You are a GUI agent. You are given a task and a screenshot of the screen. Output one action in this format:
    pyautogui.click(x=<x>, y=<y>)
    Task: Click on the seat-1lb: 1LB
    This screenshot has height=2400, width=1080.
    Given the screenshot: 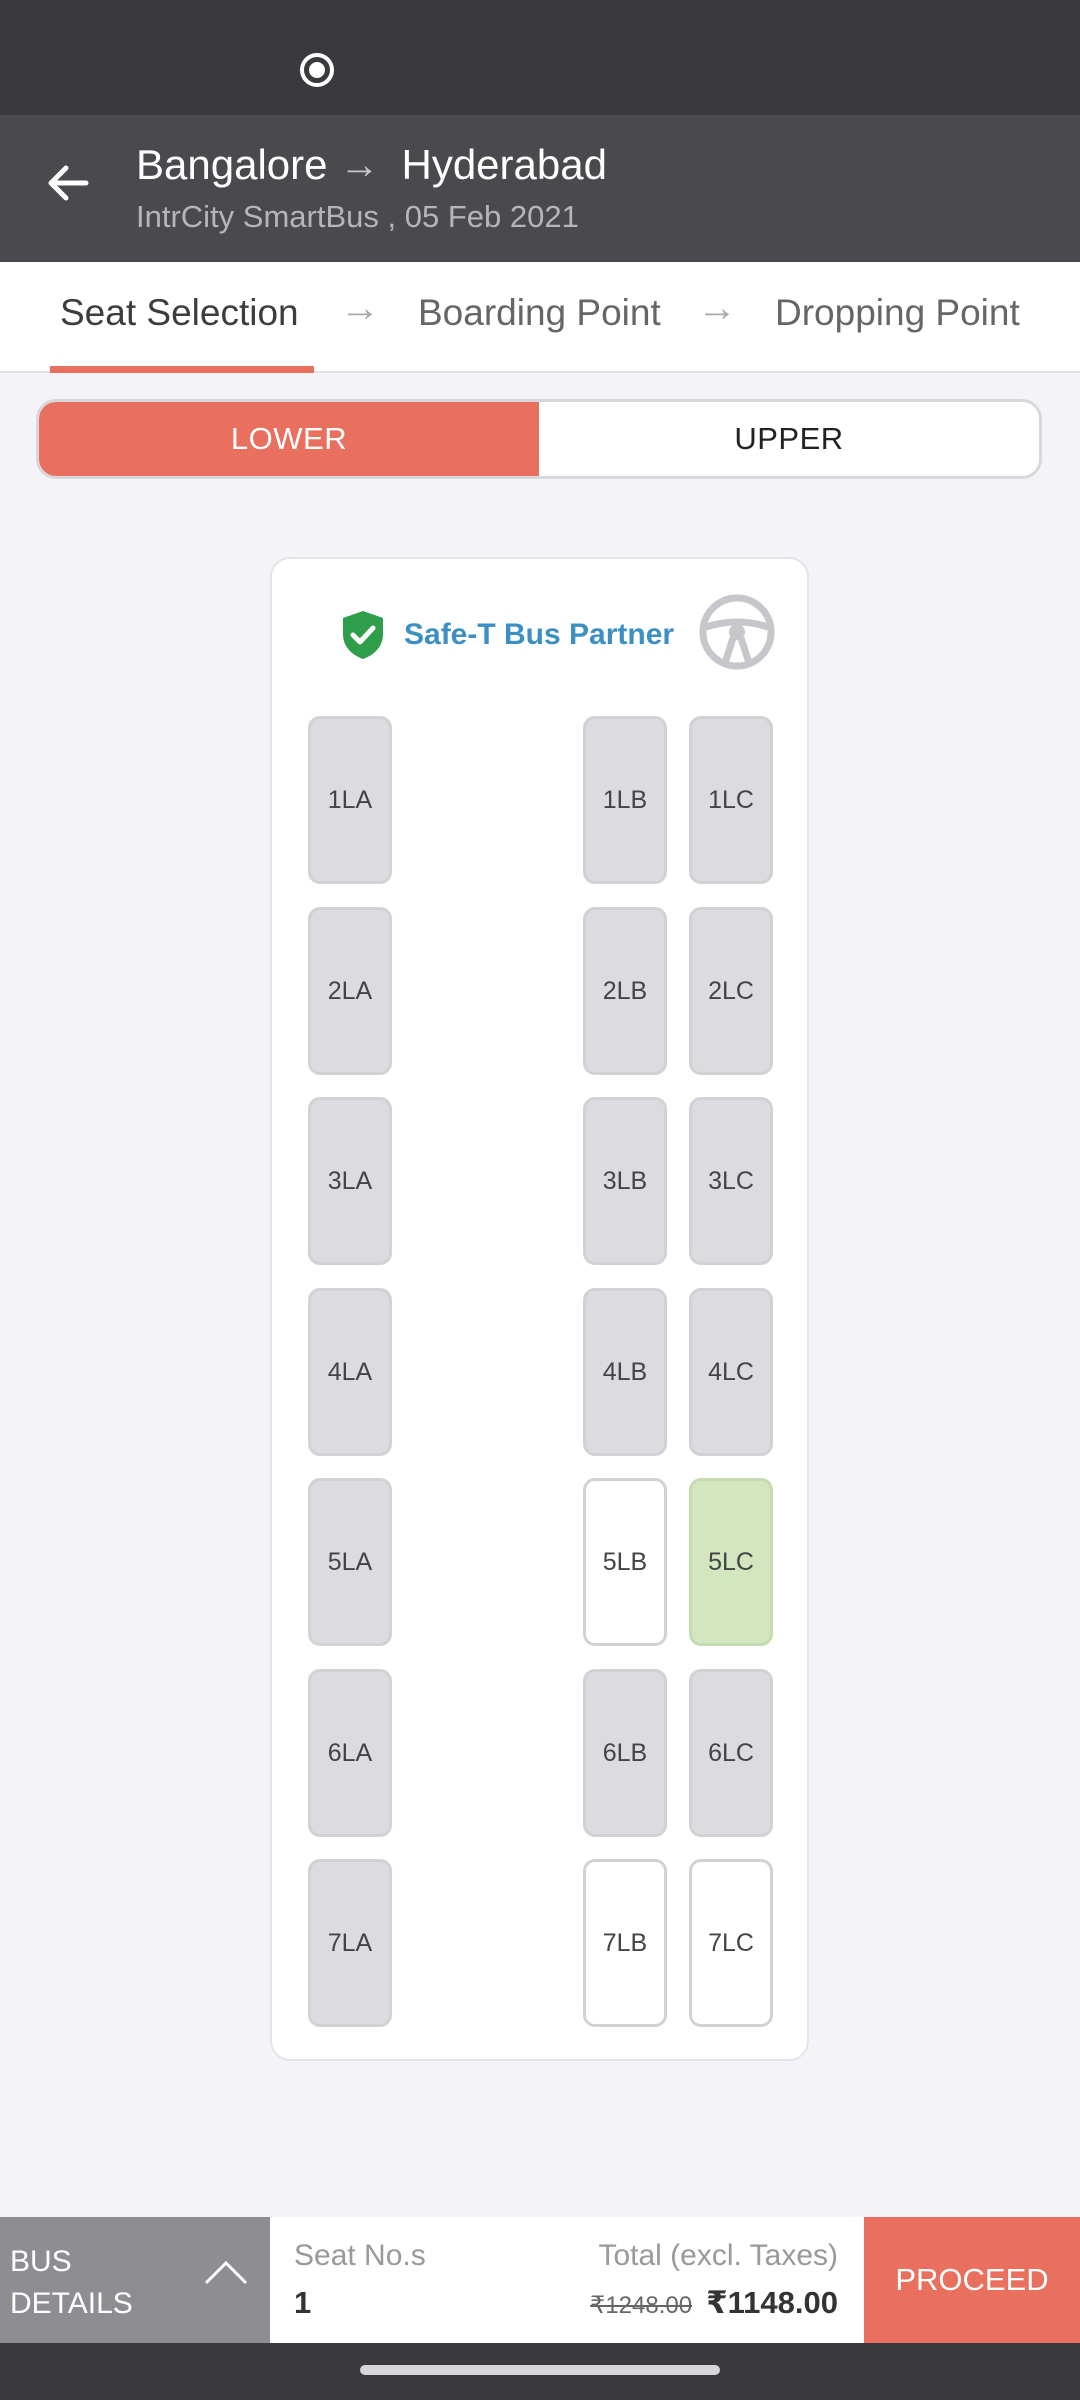 What is the action you would take?
    pyautogui.click(x=625, y=800)
    